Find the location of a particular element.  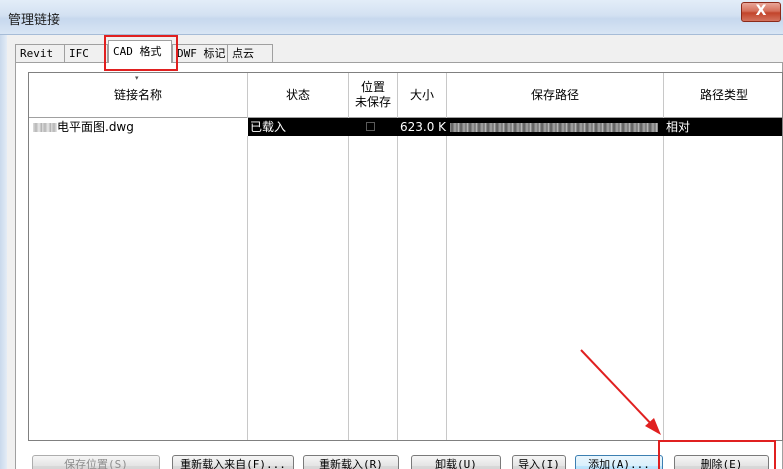

cell-link-name: 电平面图.dwg is located at coordinates (138, 127).